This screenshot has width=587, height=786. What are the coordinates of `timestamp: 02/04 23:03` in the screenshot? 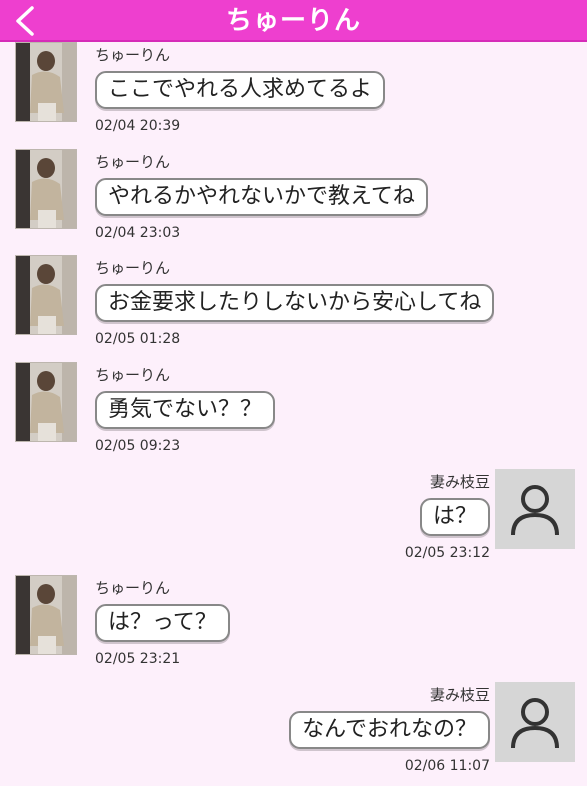 It's located at (138, 233).